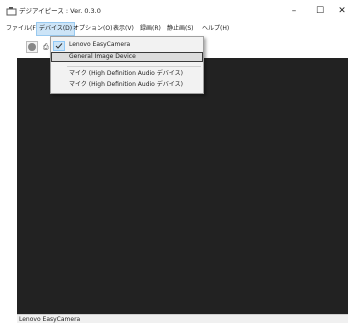  What do you see at coordinates (56, 29) in the screenshot?
I see `menu-device: デバイス(D)` at bounding box center [56, 29].